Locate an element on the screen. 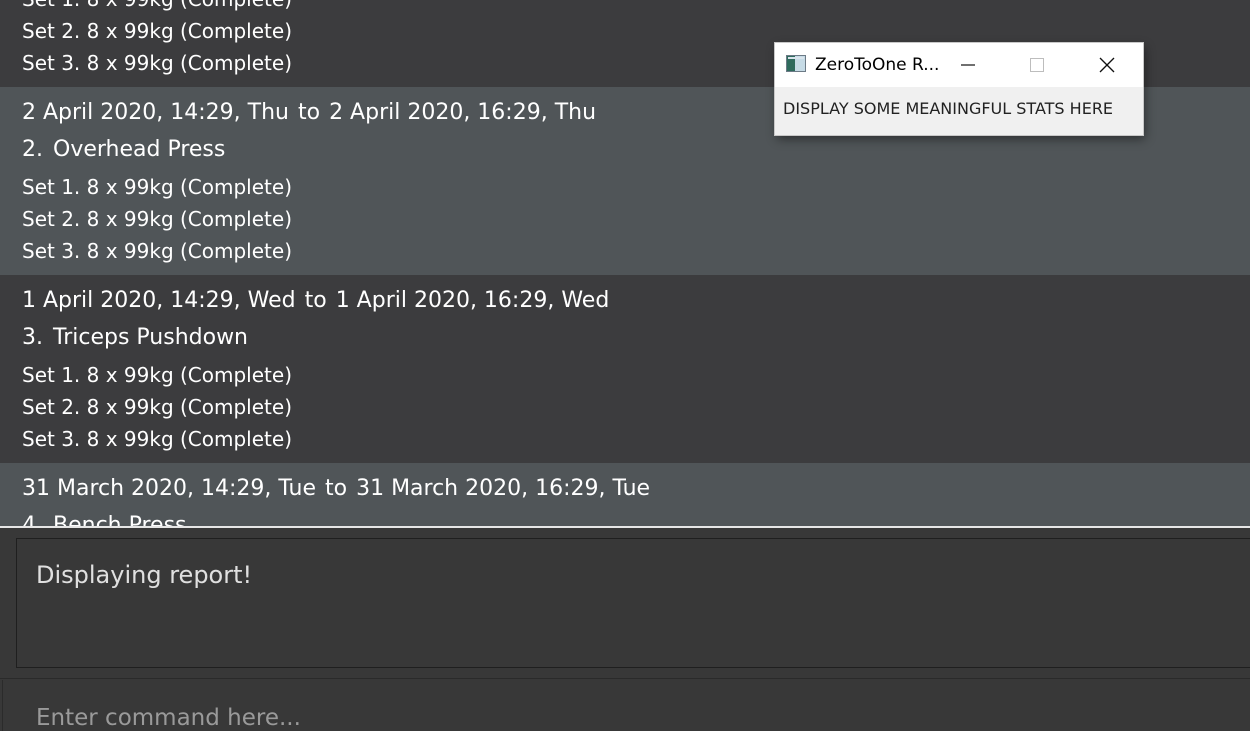 The image size is (1250, 731). workout-end: 1 April 2020, 16:29, Wed is located at coordinates (472, 300).